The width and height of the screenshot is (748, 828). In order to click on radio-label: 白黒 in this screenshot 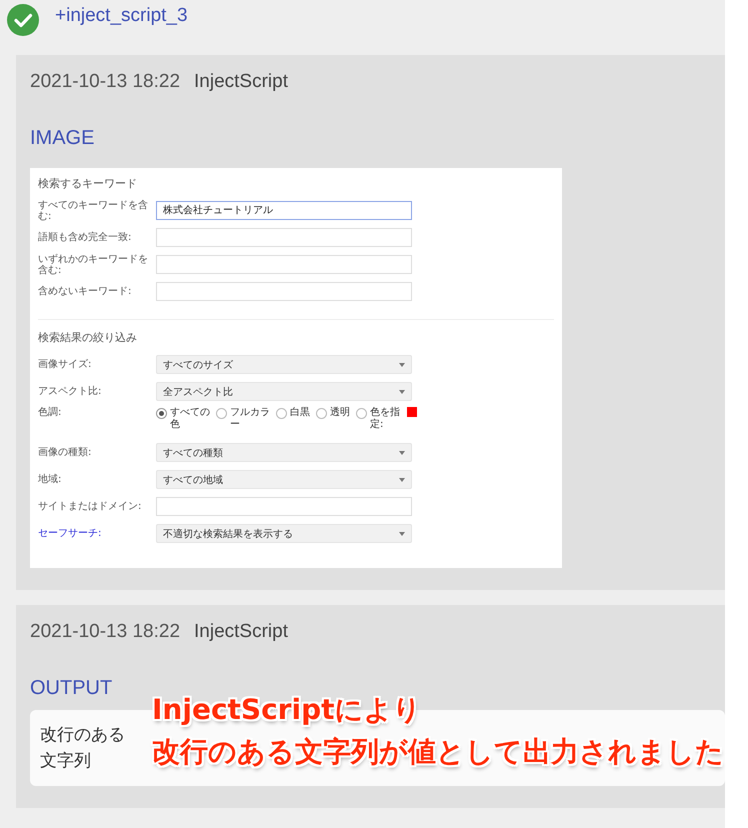, I will do `click(300, 413)`.